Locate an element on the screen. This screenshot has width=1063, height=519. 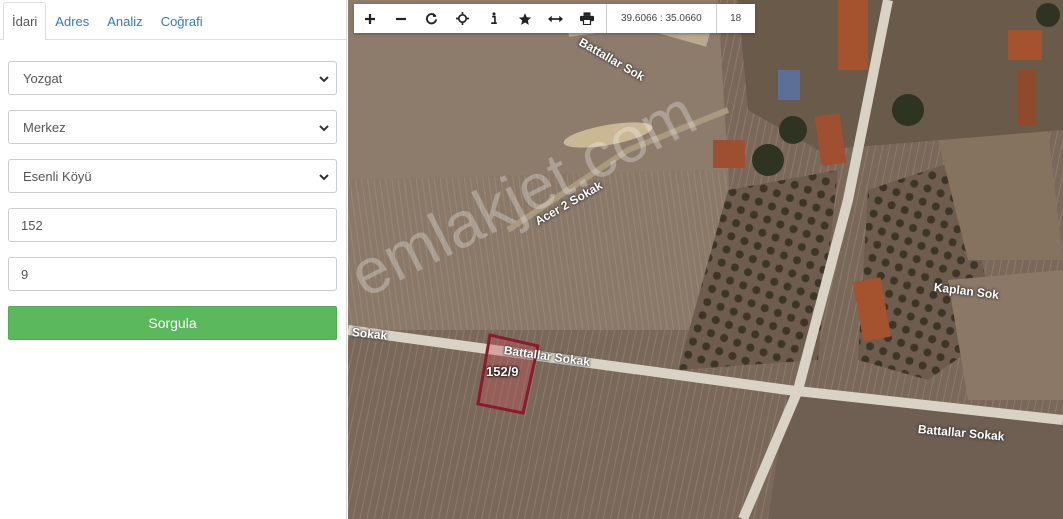
refresh-button is located at coordinates (431, 18).